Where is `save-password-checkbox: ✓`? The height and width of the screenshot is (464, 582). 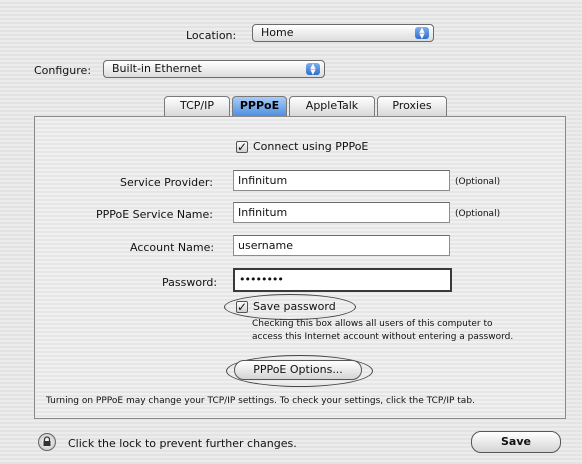
save-password-checkbox: ✓ is located at coordinates (242, 307).